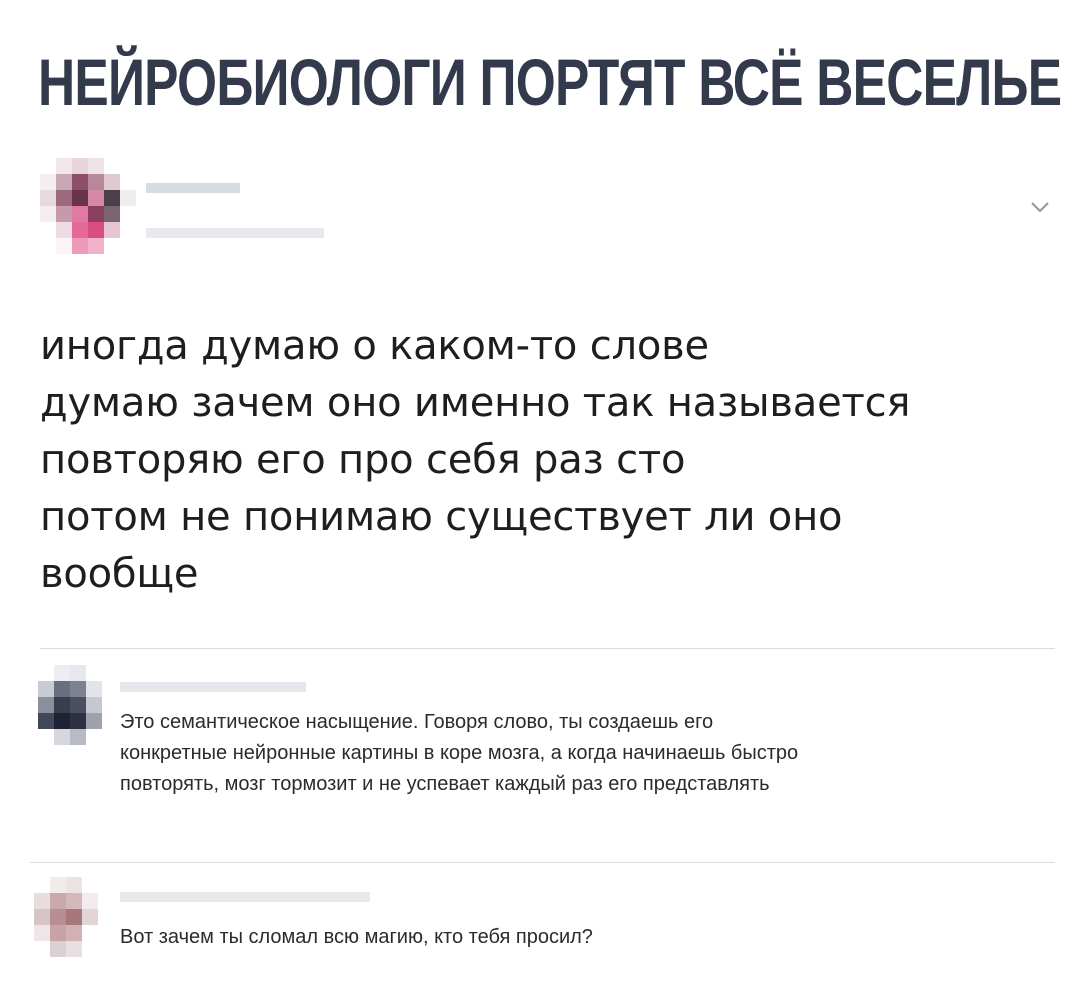 This screenshot has height=994, width=1080. What do you see at coordinates (550, 82) in the screenshot?
I see `headline: НЕЙРОБИОЛОГИ ПОРТЯТ ВСЁ ВЕСЕЛЬЕ` at bounding box center [550, 82].